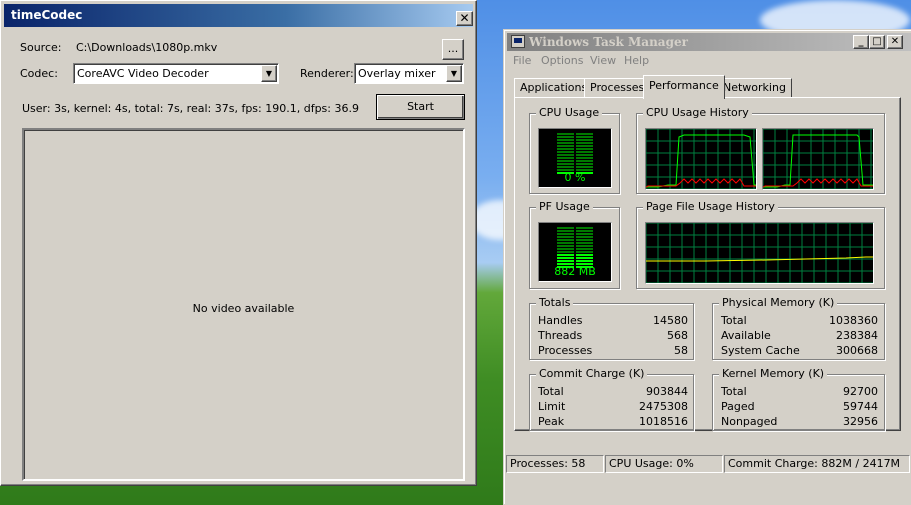 The height and width of the screenshot is (505, 911). I want to click on cpu-usage-caption: CPU Usage, so click(569, 112).